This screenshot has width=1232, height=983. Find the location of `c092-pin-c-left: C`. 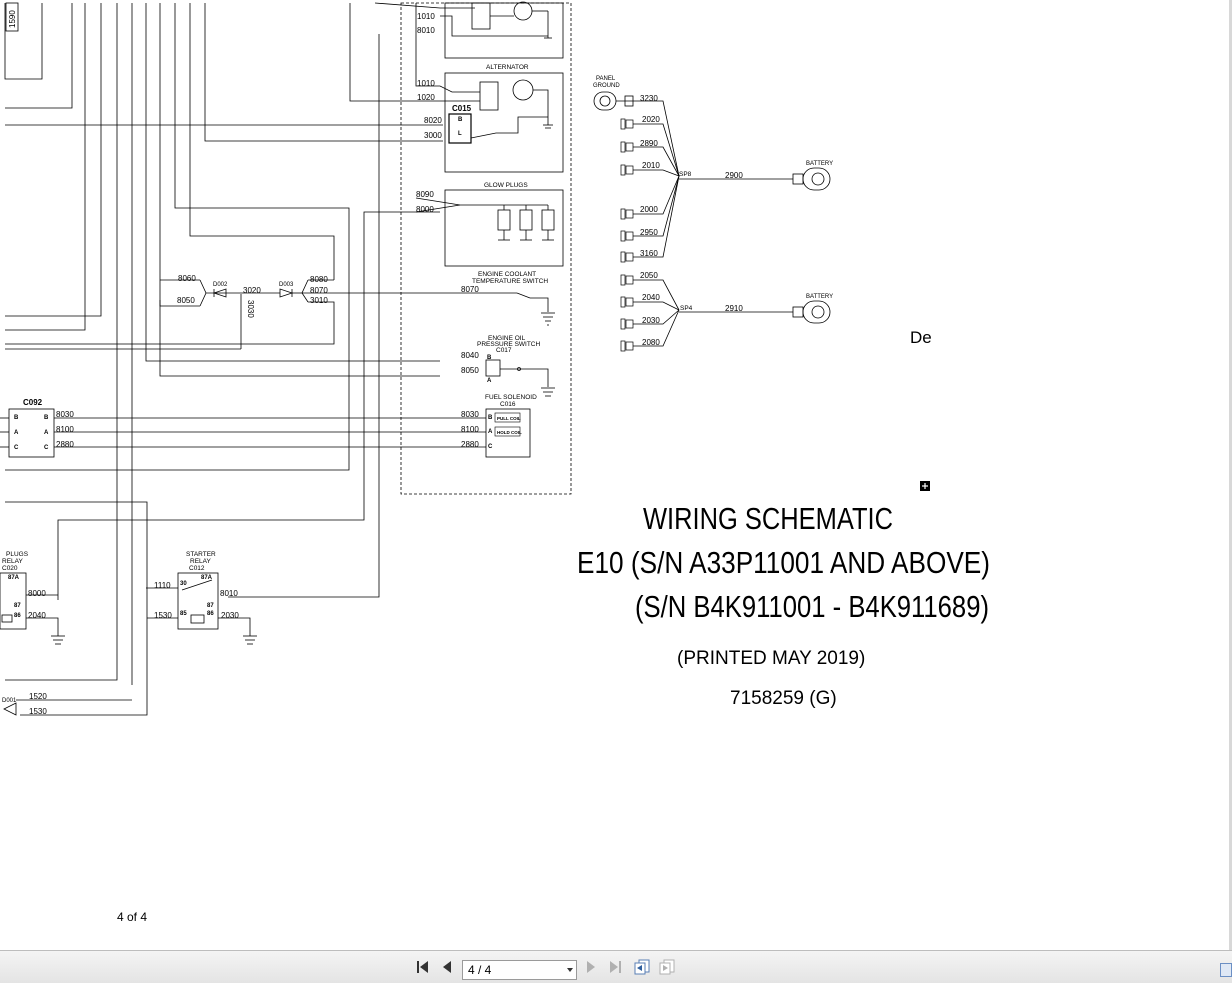

c092-pin-c-left: C is located at coordinates (16, 448).